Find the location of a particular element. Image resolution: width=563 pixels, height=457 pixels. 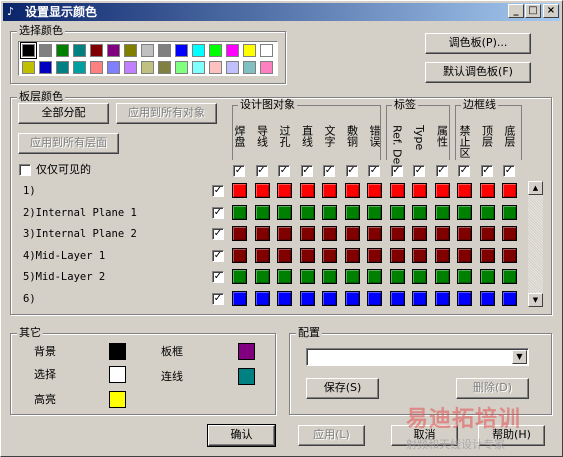

close-button: × is located at coordinates (551, 11).